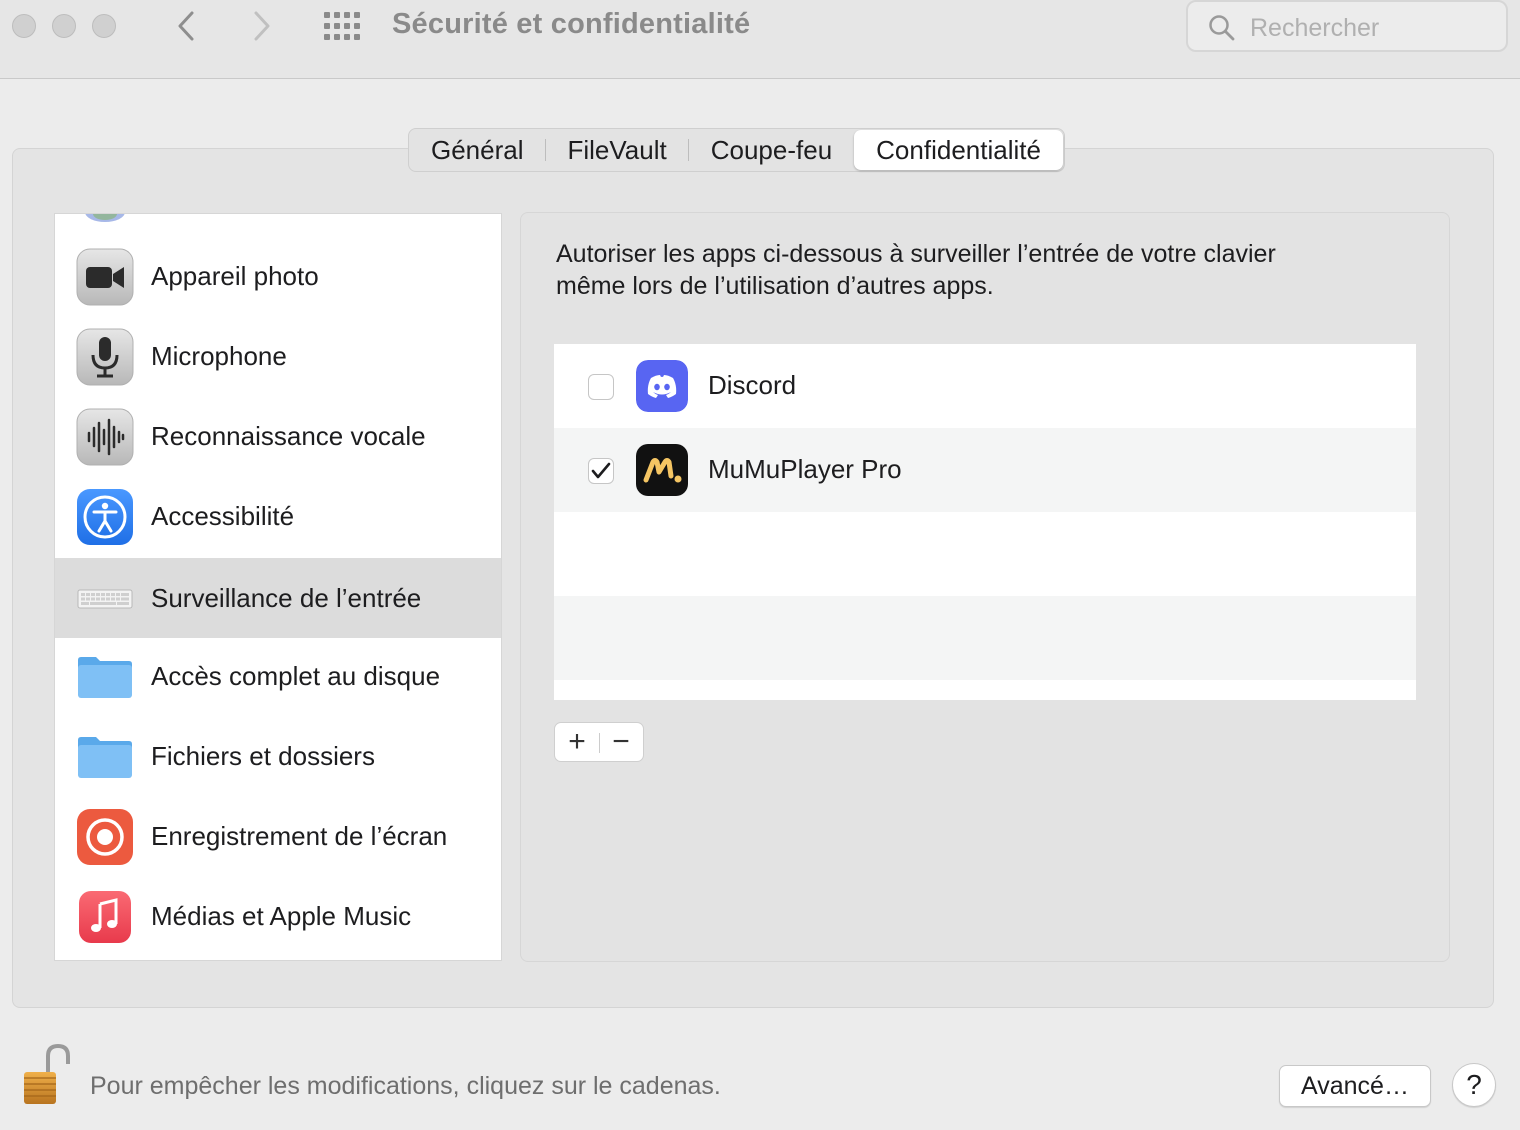 The image size is (1520, 1130). I want to click on sidebar-item-microphone: Microphone, so click(278, 356).